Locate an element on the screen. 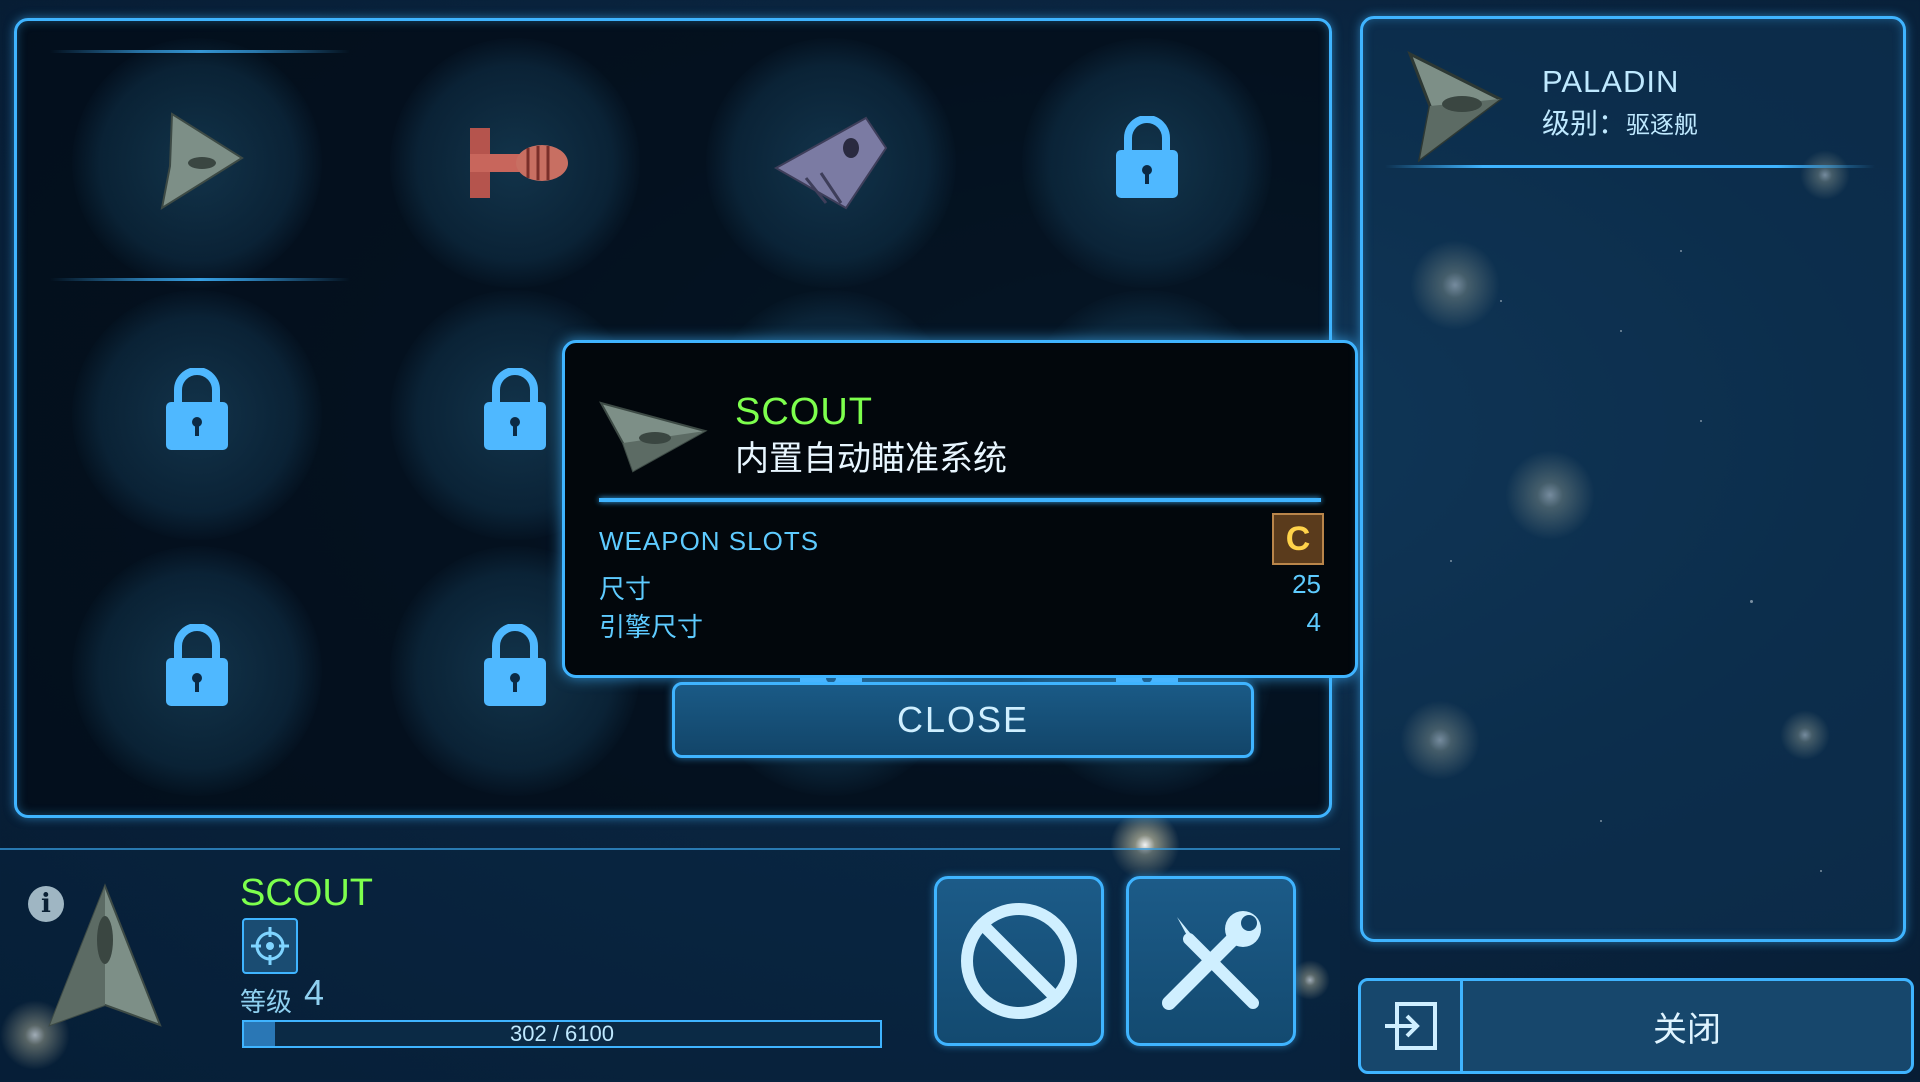  level-label: 等级 is located at coordinates (266, 1002).